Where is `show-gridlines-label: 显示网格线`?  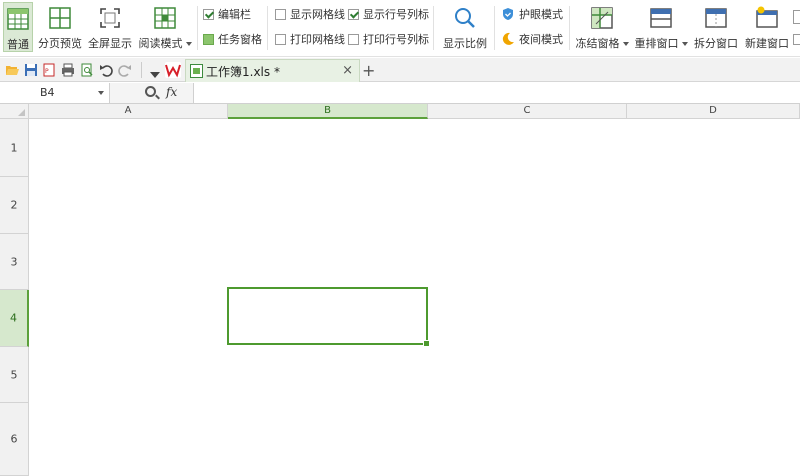 show-gridlines-label: 显示网格线 is located at coordinates (317, 14).